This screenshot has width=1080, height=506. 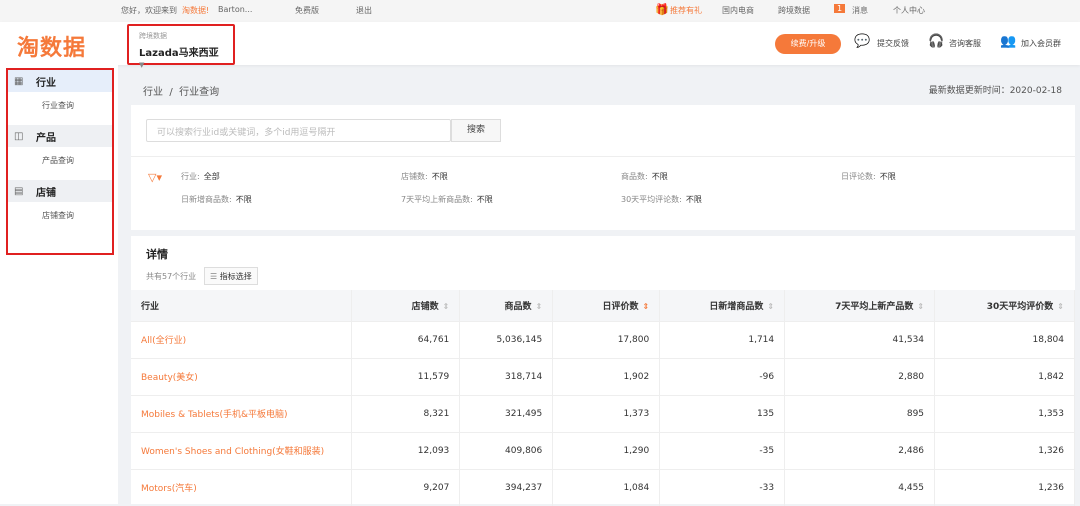 I want to click on sidebar-group-product: ◫ 产品, so click(x=60, y=136).